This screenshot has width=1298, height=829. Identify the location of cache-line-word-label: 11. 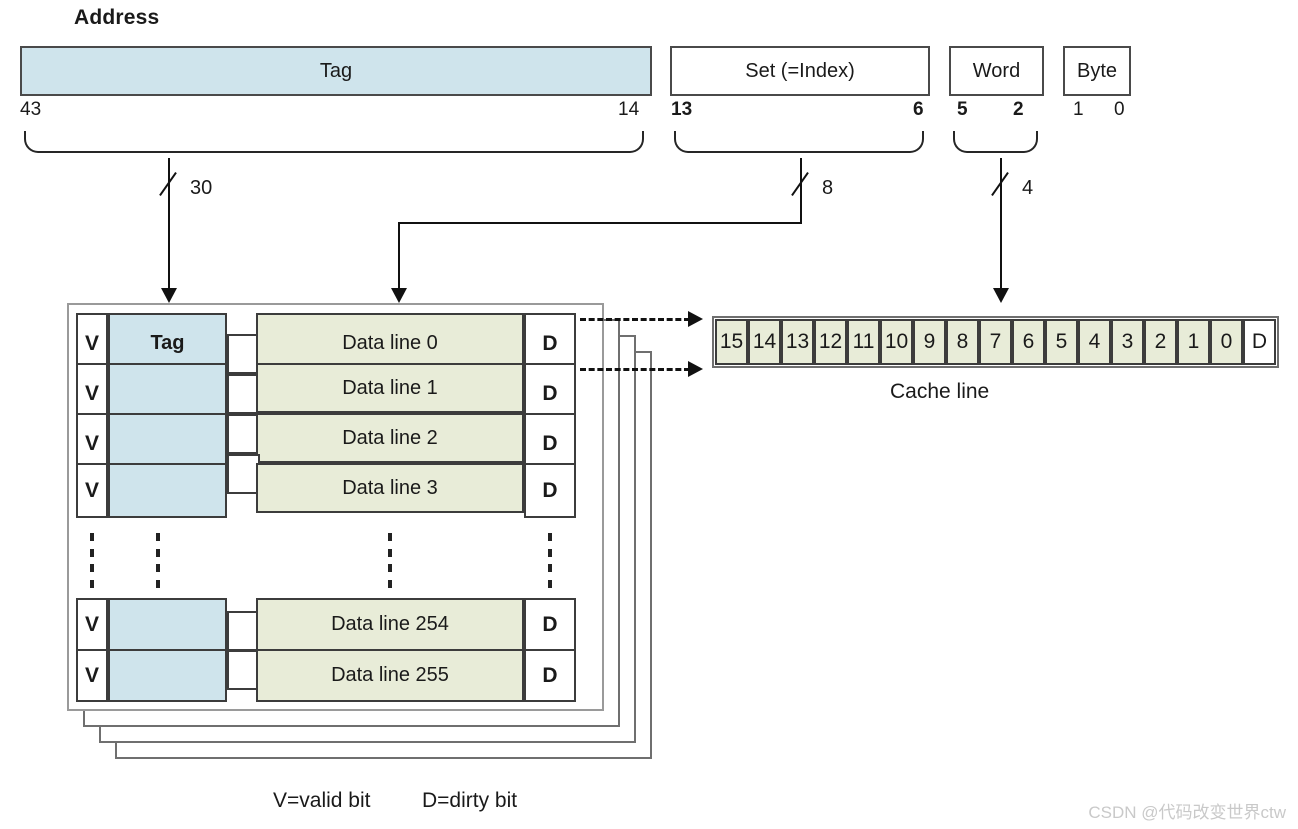
(863, 341).